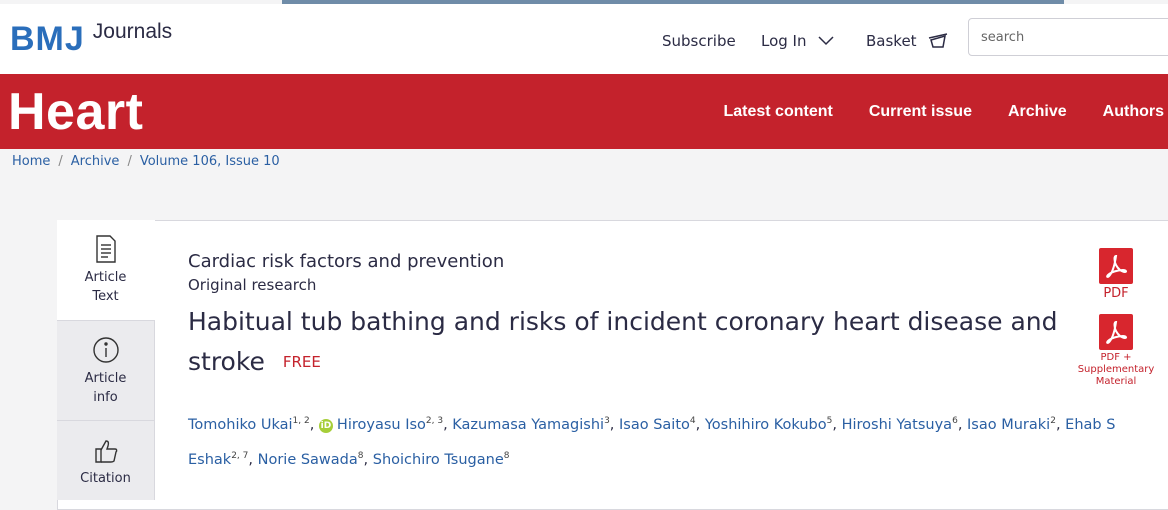 The height and width of the screenshot is (510, 1168). Describe the element at coordinates (1116, 332) in the screenshot. I see `pdf-supplementary-icon` at that location.